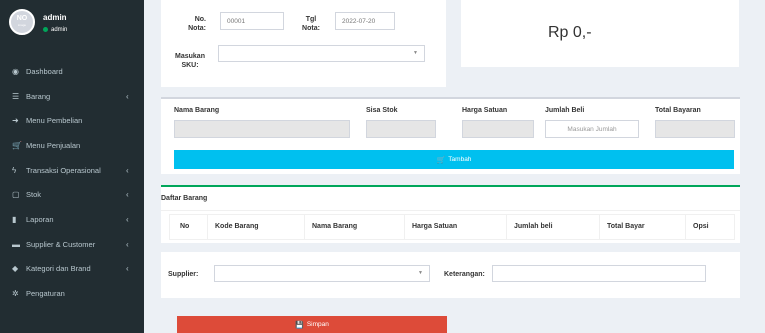 The height and width of the screenshot is (333, 765). Describe the element at coordinates (63, 170) in the screenshot. I see `sidebar-item-label: Transaksi Operasional` at that location.